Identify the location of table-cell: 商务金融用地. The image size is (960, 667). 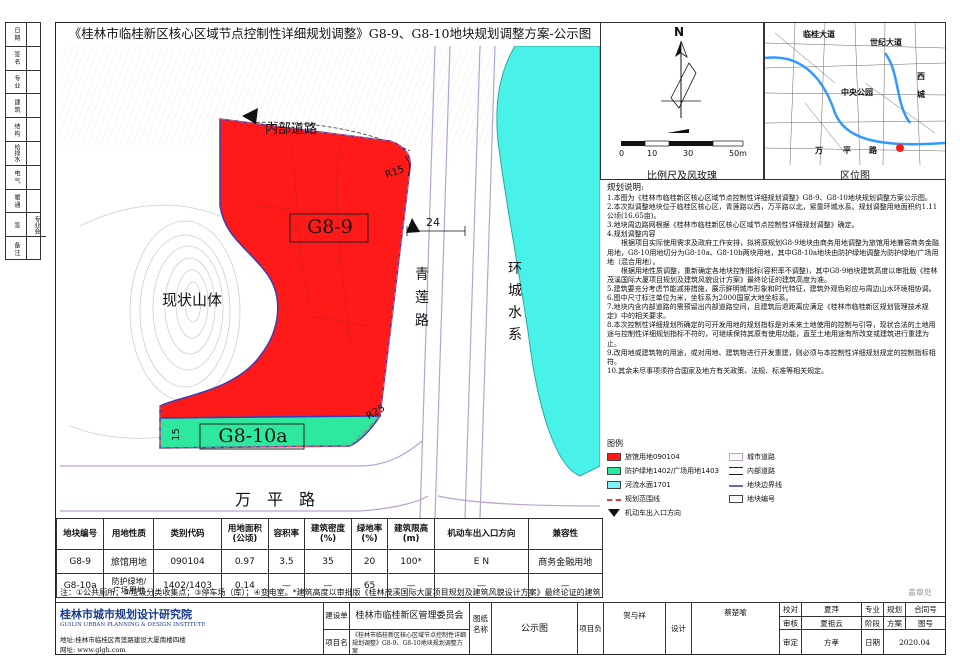
(565, 561).